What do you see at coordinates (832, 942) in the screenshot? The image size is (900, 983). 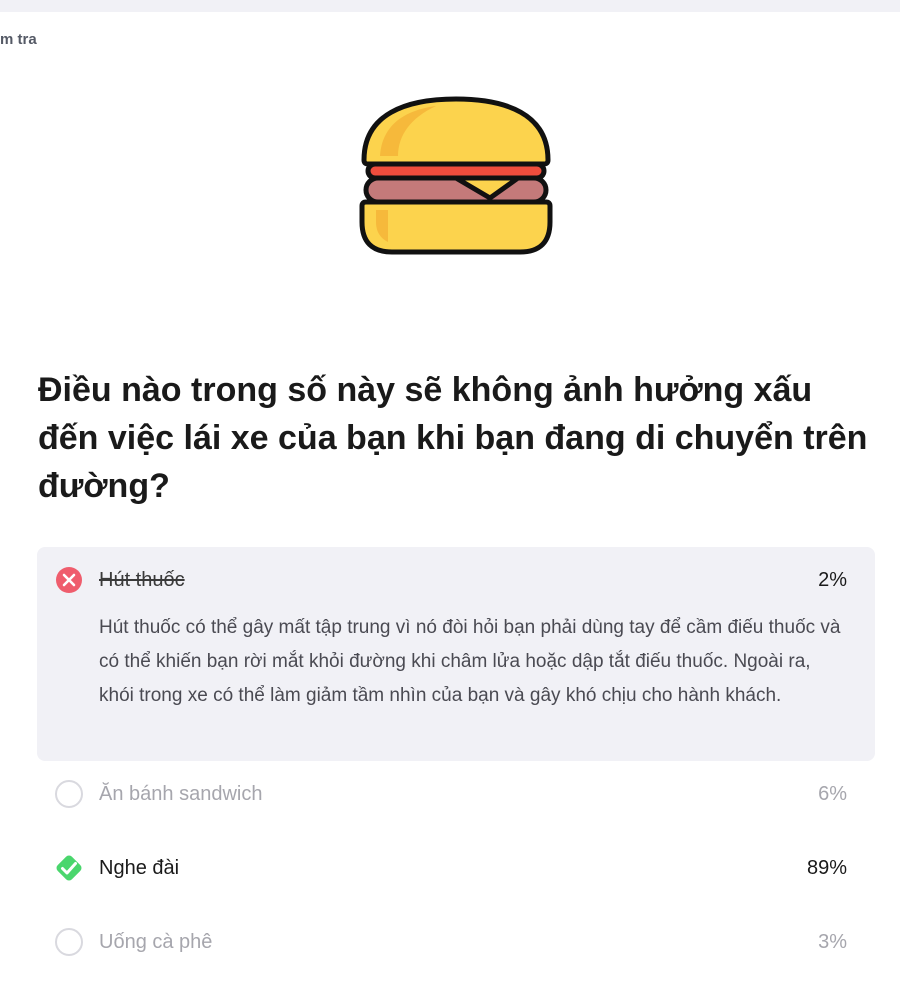 I see `answer-percent: 3%` at bounding box center [832, 942].